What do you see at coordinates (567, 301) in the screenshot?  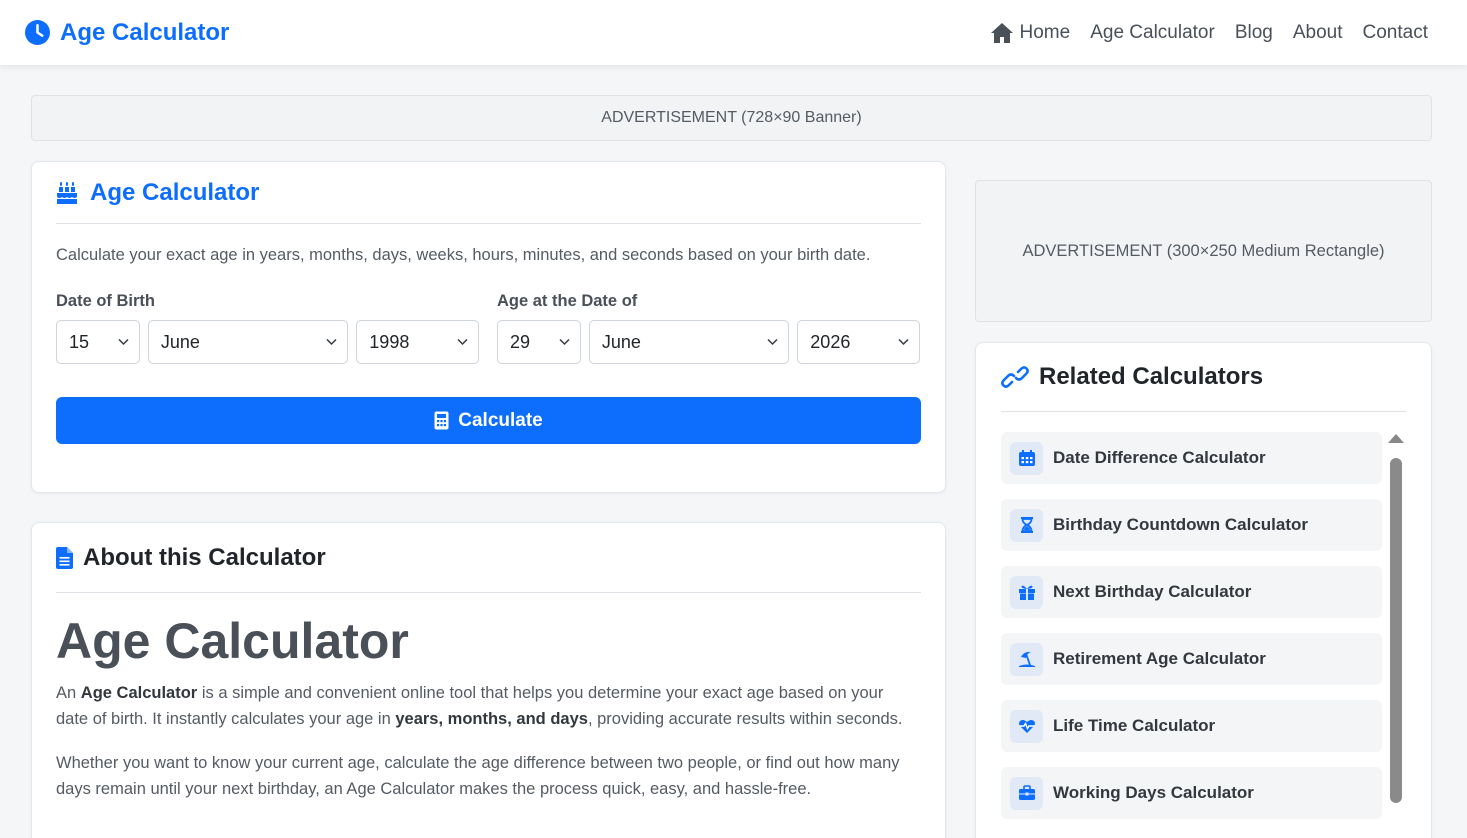 I see `target-date-label: Age at the Date of` at bounding box center [567, 301].